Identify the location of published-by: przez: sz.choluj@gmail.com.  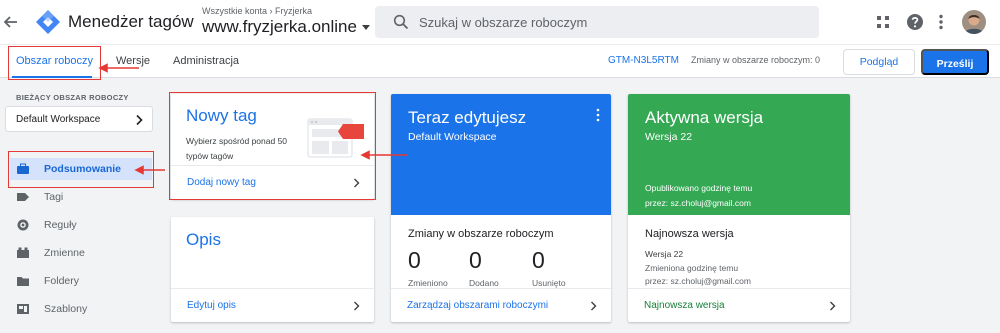
(698, 203).